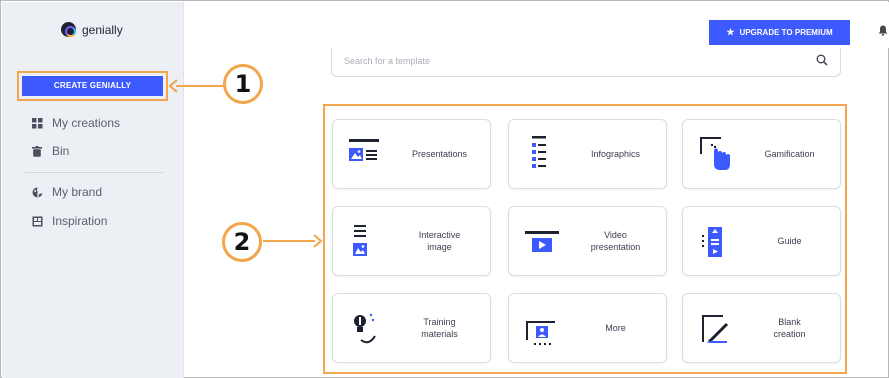  Describe the element at coordinates (789, 328) in the screenshot. I see `card-label: Blank creation` at that location.